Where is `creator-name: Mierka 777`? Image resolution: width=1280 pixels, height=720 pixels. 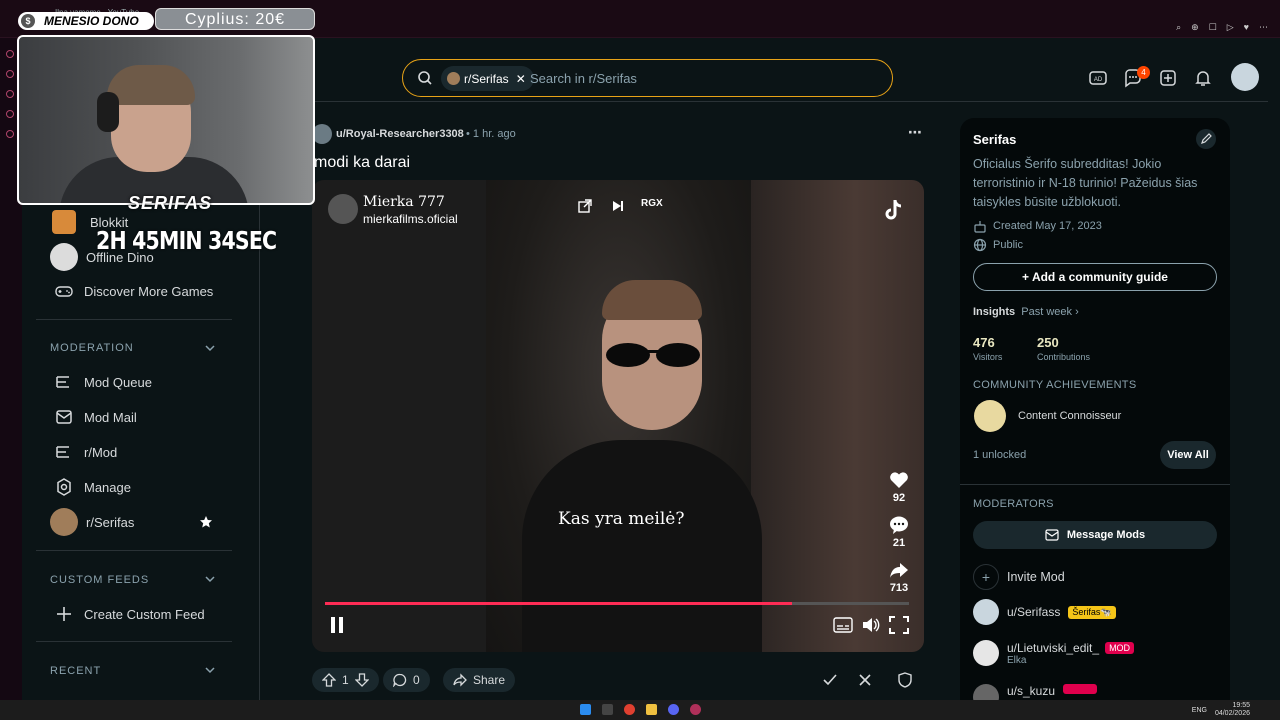
creator-name: Mierka 777 is located at coordinates (404, 202).